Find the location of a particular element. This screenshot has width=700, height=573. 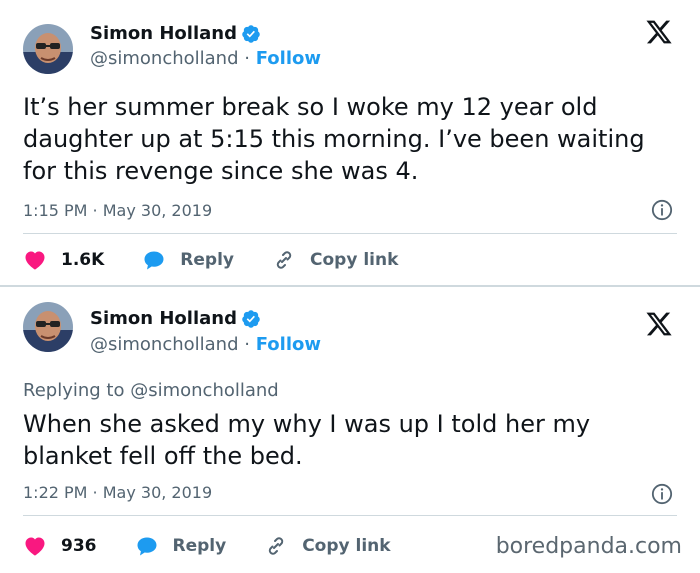

replying-to-prefix: Replying to is located at coordinates (74, 390).